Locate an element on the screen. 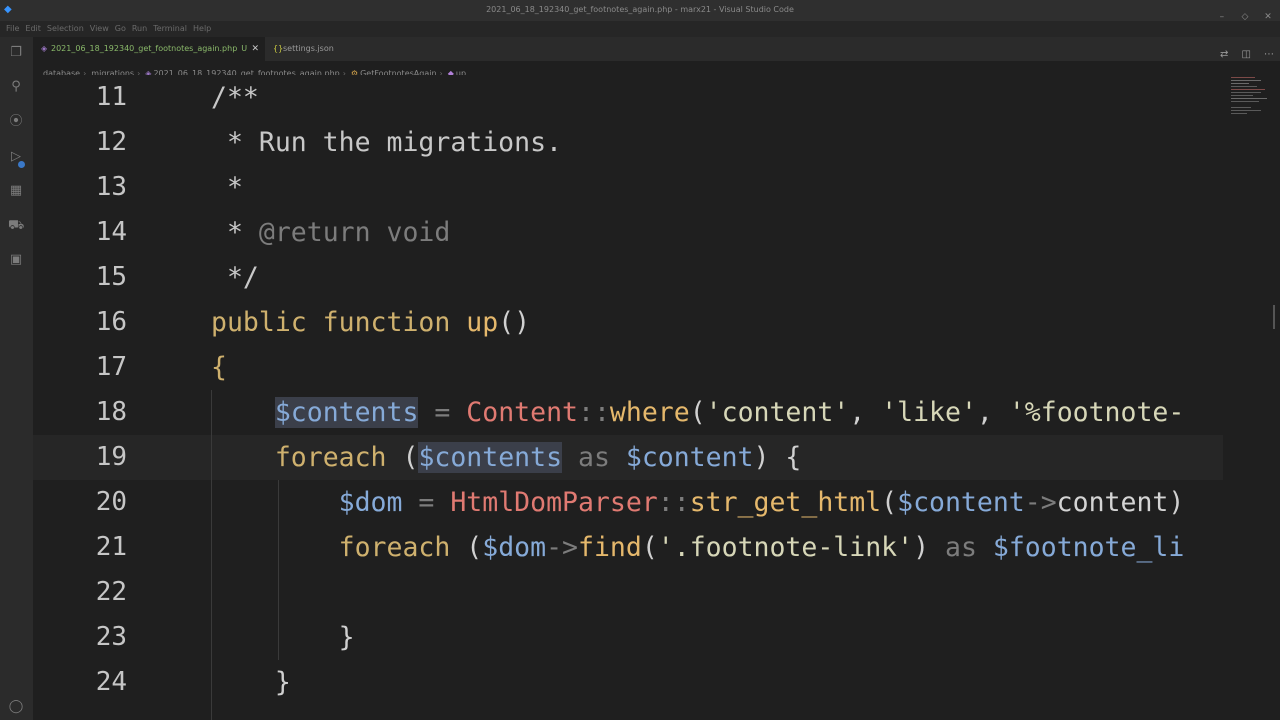 This screenshot has height=720, width=1280. line-number: 18 is located at coordinates (111, 412).